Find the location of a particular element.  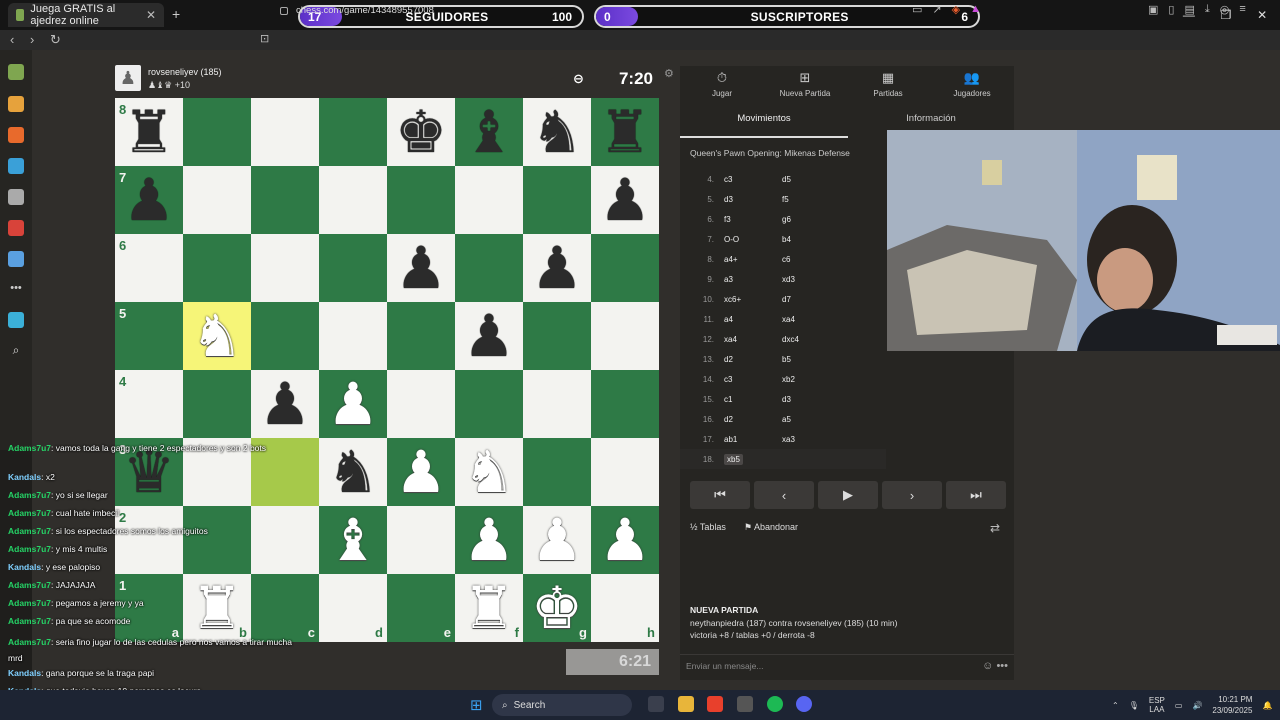

chess-logo-icon is located at coordinates (16, 72).